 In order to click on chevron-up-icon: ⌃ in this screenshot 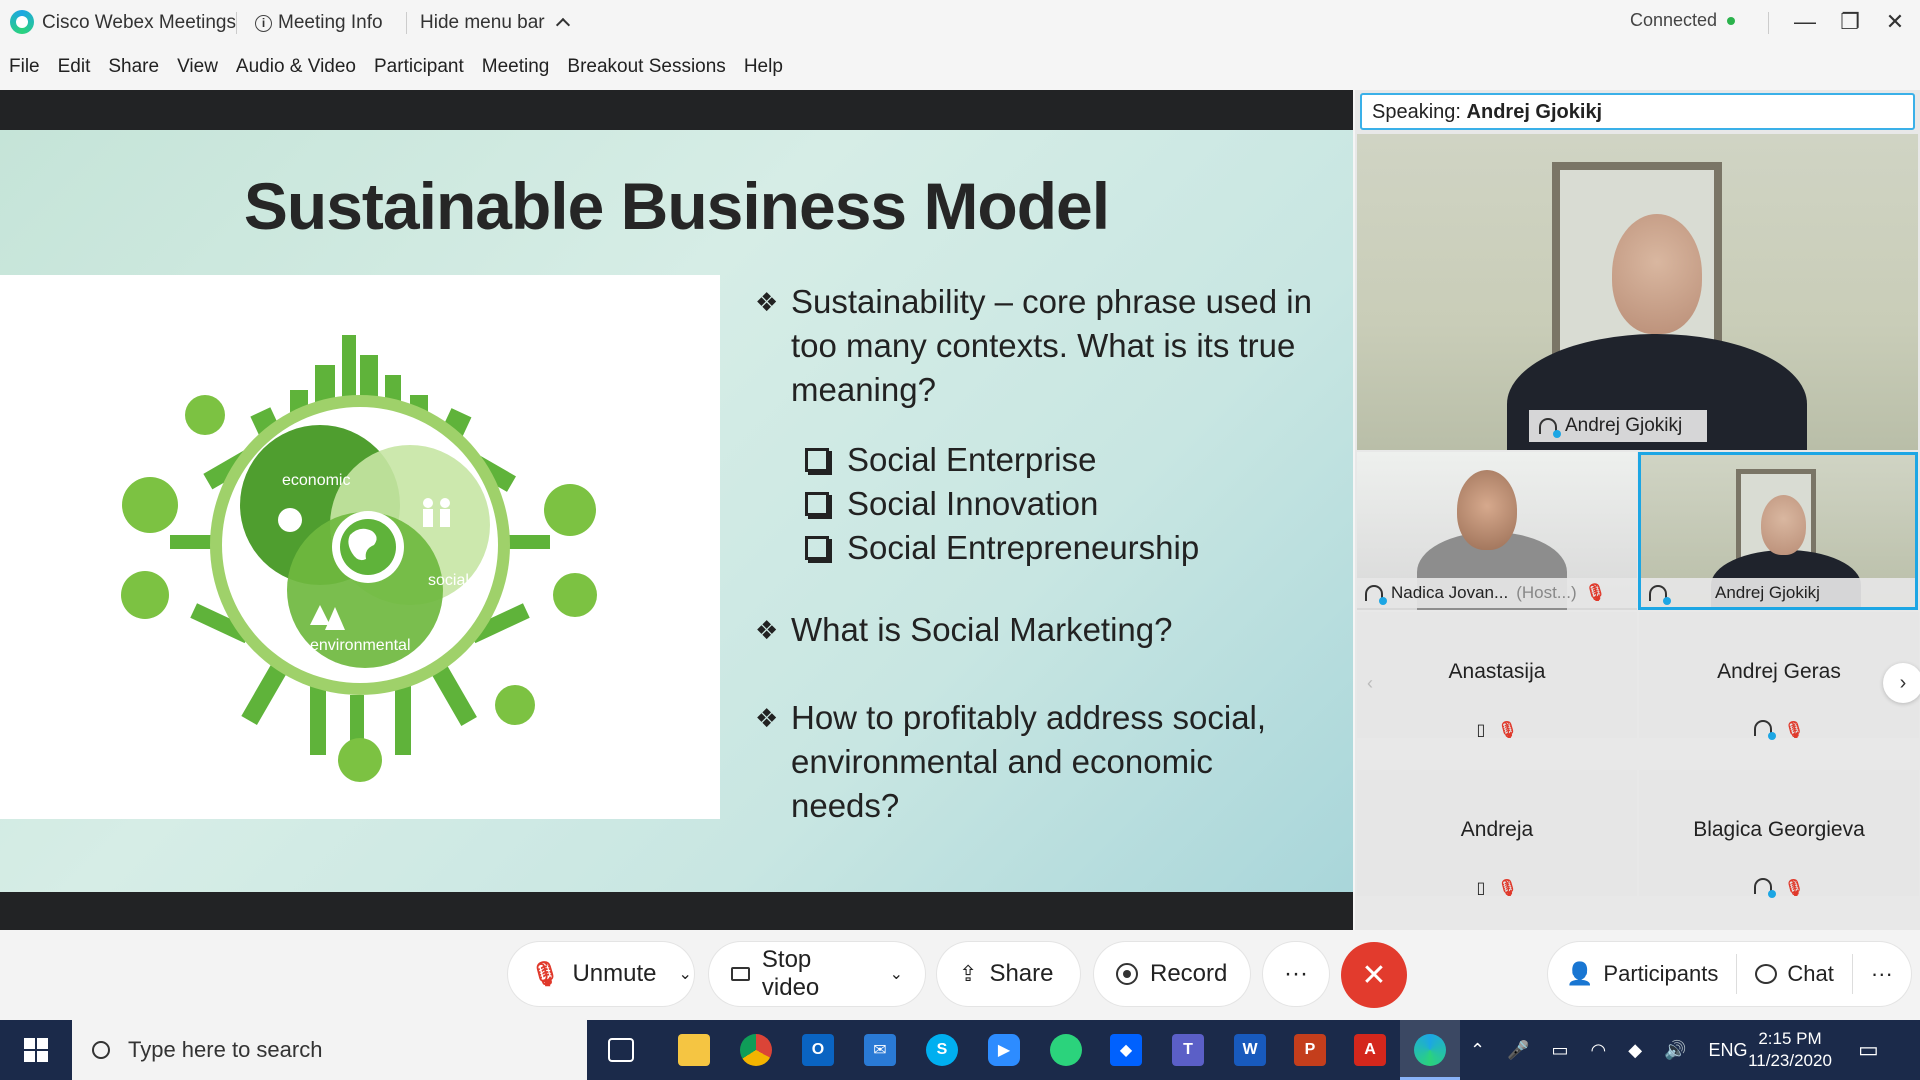, I will do `click(1477, 1050)`.